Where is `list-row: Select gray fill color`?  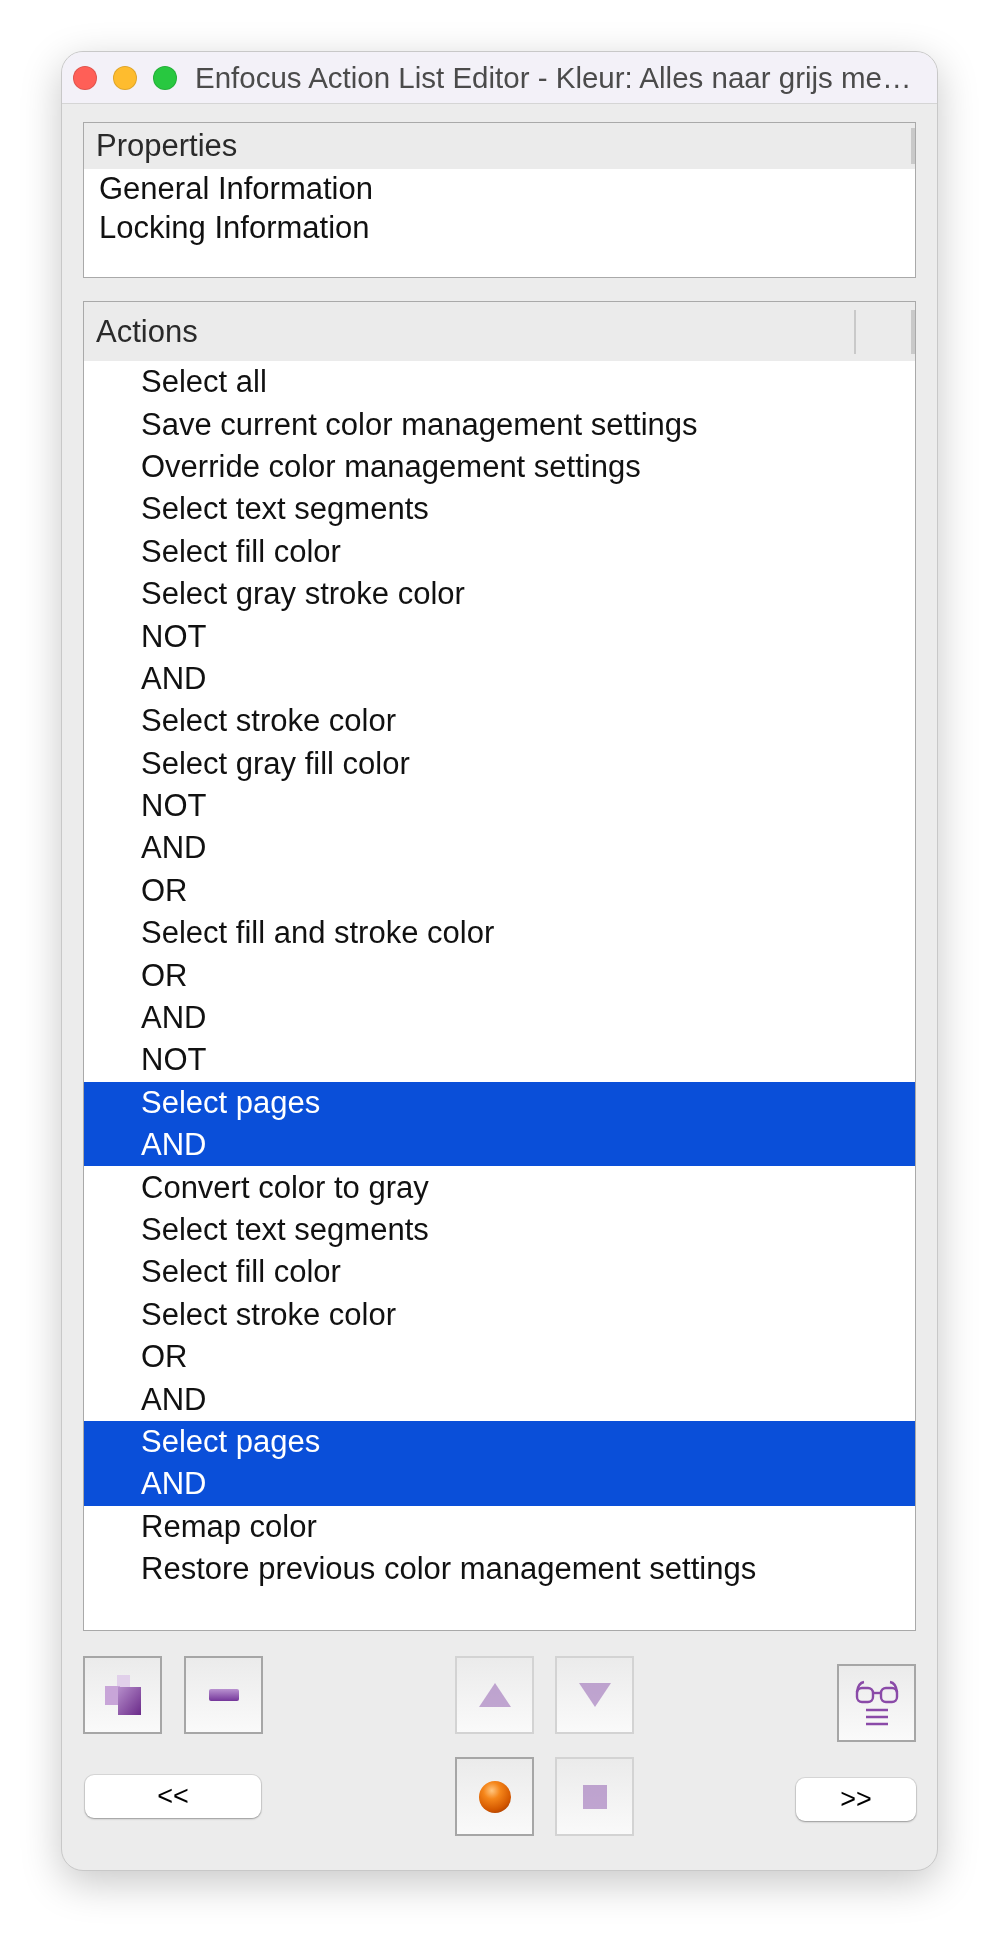
list-row: Select gray fill color is located at coordinates (499, 763).